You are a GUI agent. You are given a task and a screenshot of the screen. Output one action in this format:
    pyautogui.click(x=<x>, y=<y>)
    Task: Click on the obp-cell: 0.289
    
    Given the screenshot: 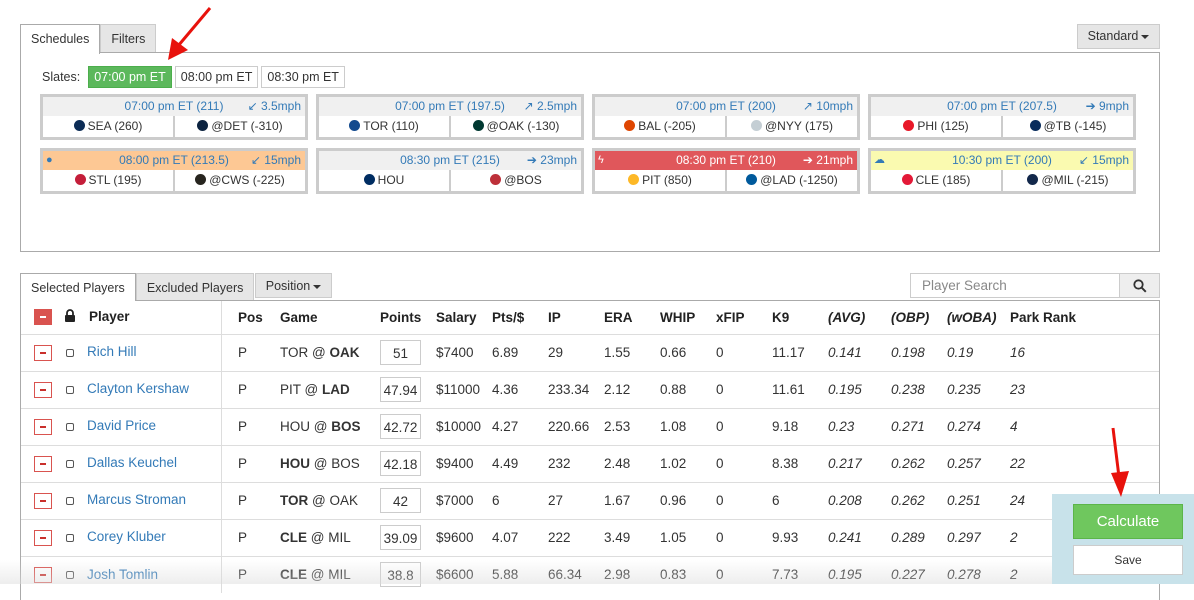 What is the action you would take?
    pyautogui.click(x=919, y=537)
    